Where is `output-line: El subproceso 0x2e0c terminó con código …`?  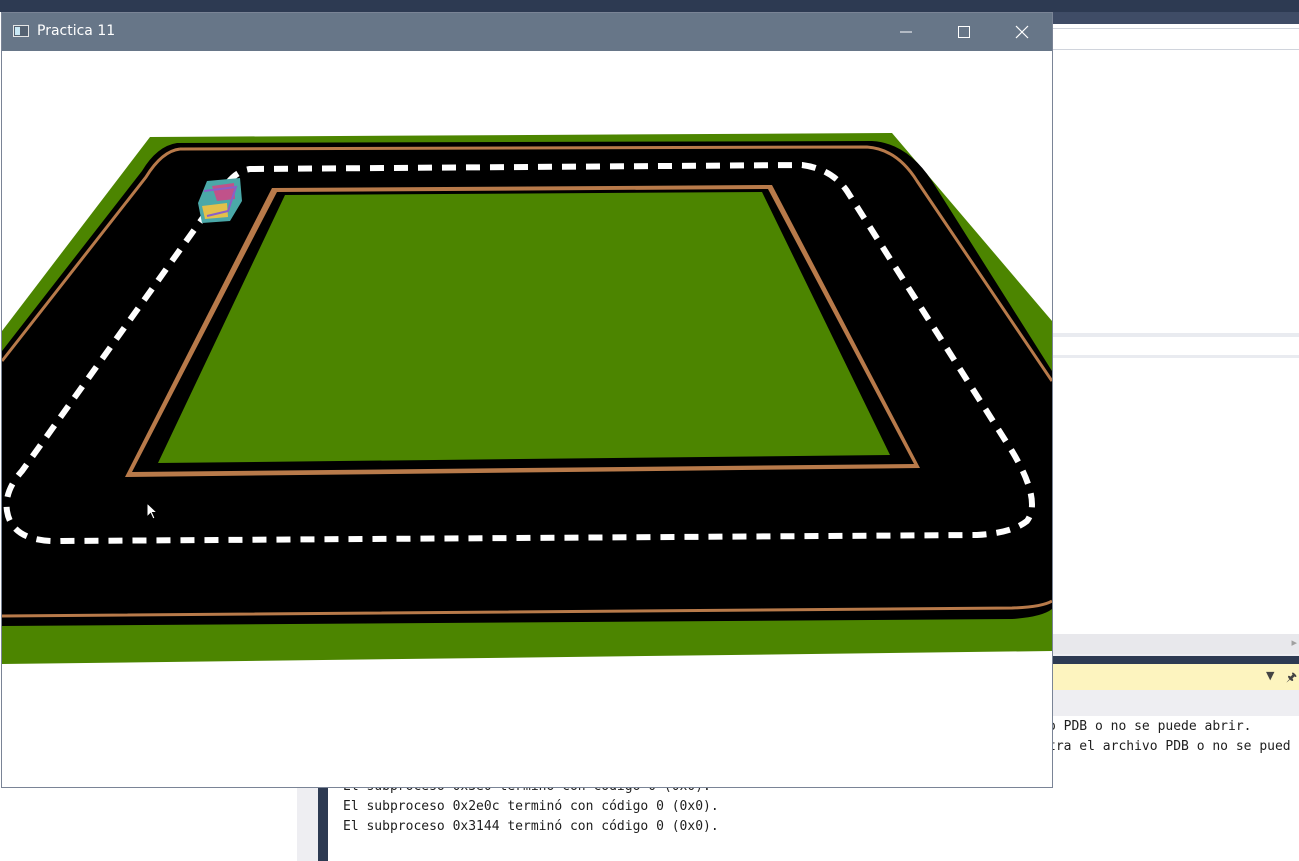
output-line: El subproceso 0x2e0c terminó con código … is located at coordinates (531, 806).